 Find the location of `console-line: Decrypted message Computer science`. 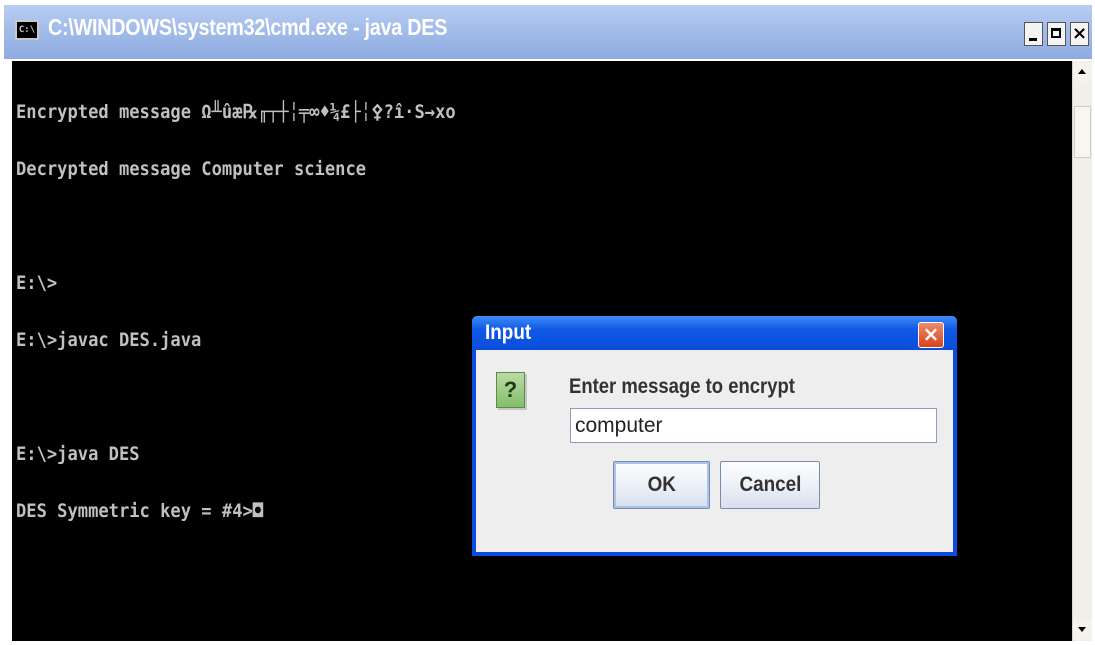

console-line: Decrypted message Computer science is located at coordinates (191, 169).